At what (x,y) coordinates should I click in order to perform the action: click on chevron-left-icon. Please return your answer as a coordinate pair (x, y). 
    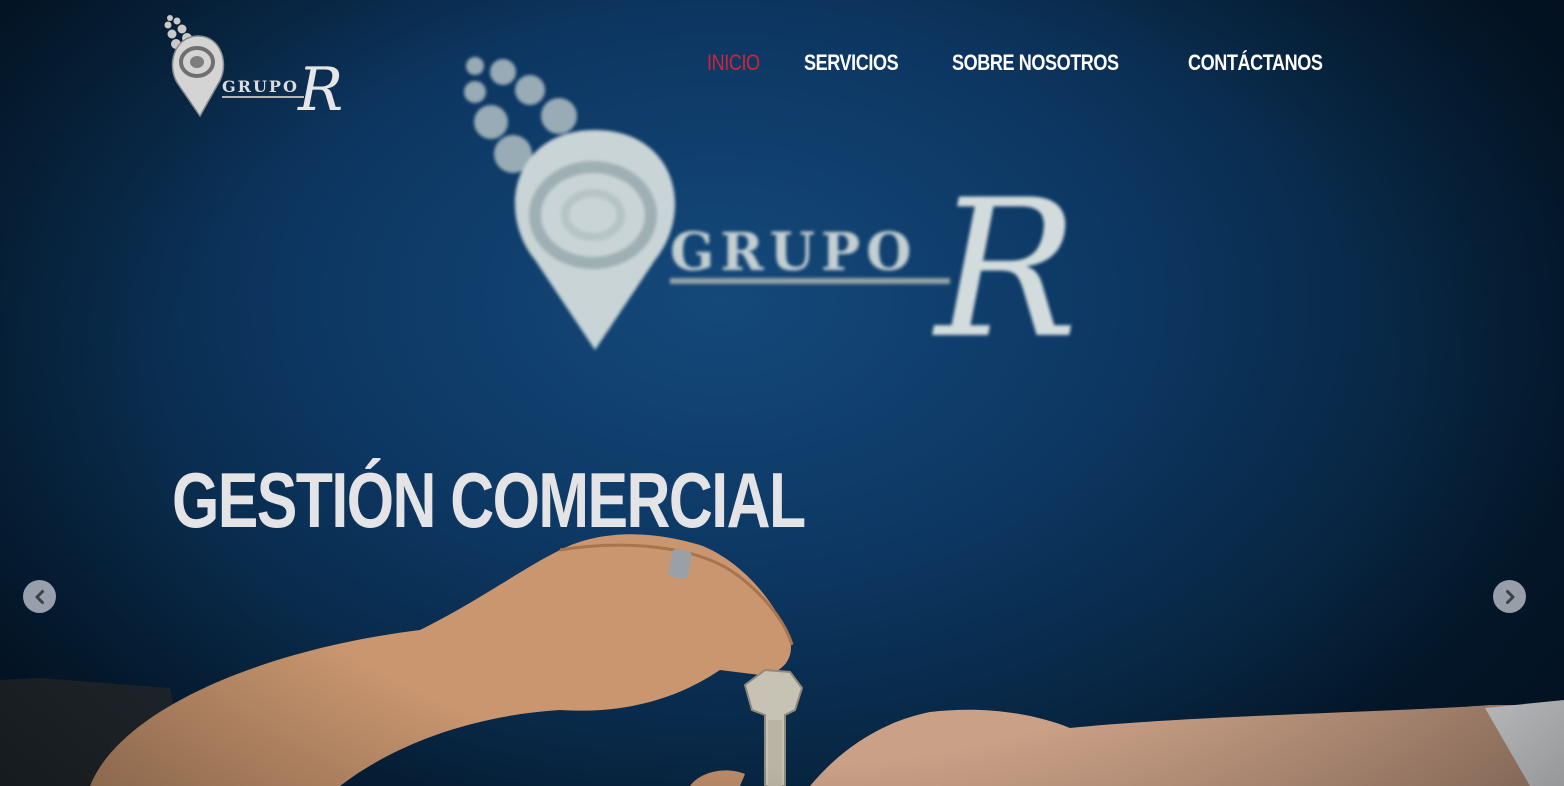
    Looking at the image, I should click on (39, 596).